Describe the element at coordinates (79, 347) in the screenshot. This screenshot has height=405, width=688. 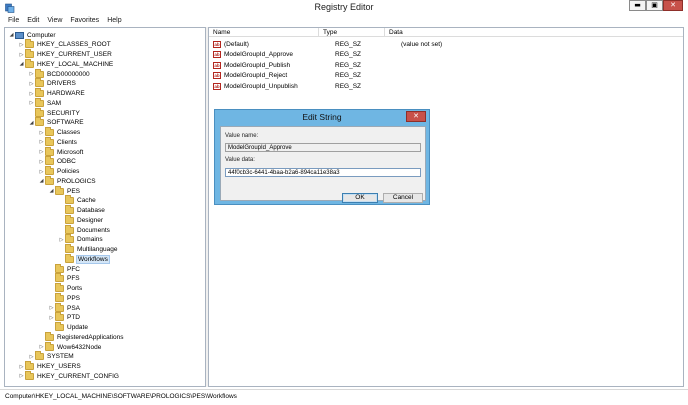
I see `tree-item-label: Wow6432Node` at that location.